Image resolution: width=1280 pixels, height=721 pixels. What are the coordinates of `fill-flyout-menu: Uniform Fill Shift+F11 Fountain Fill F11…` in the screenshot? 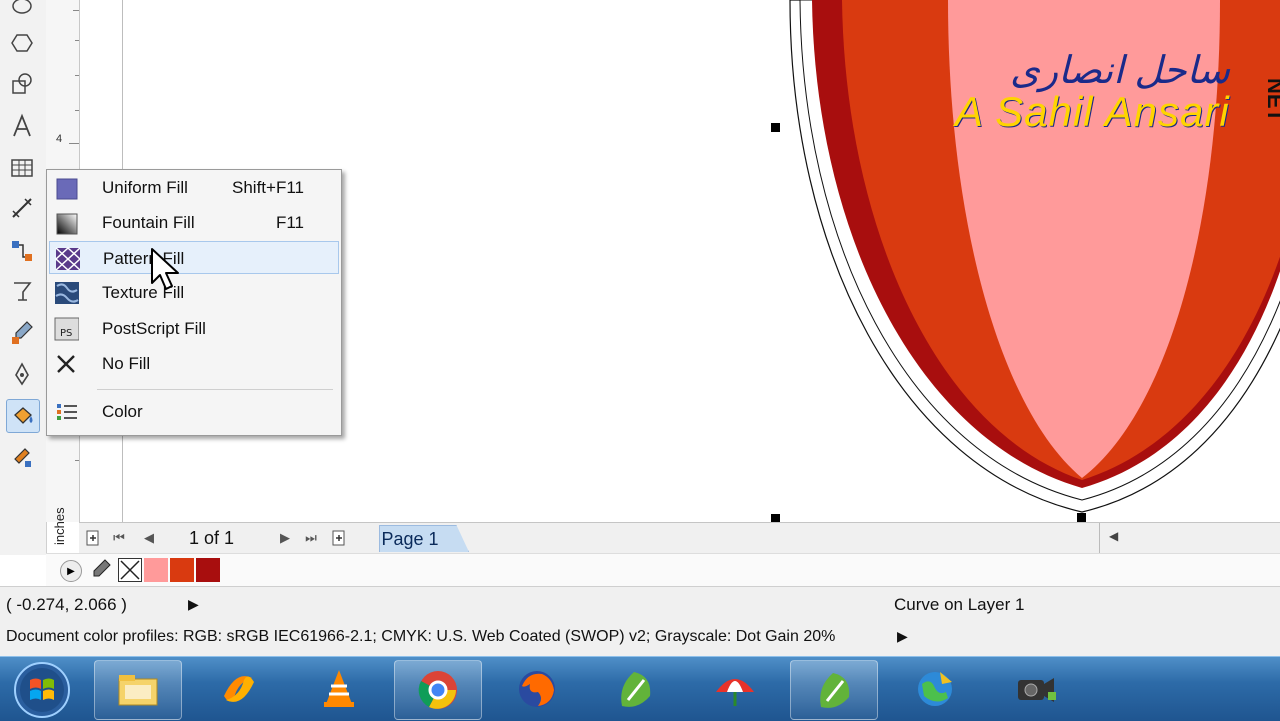 It's located at (194, 302).